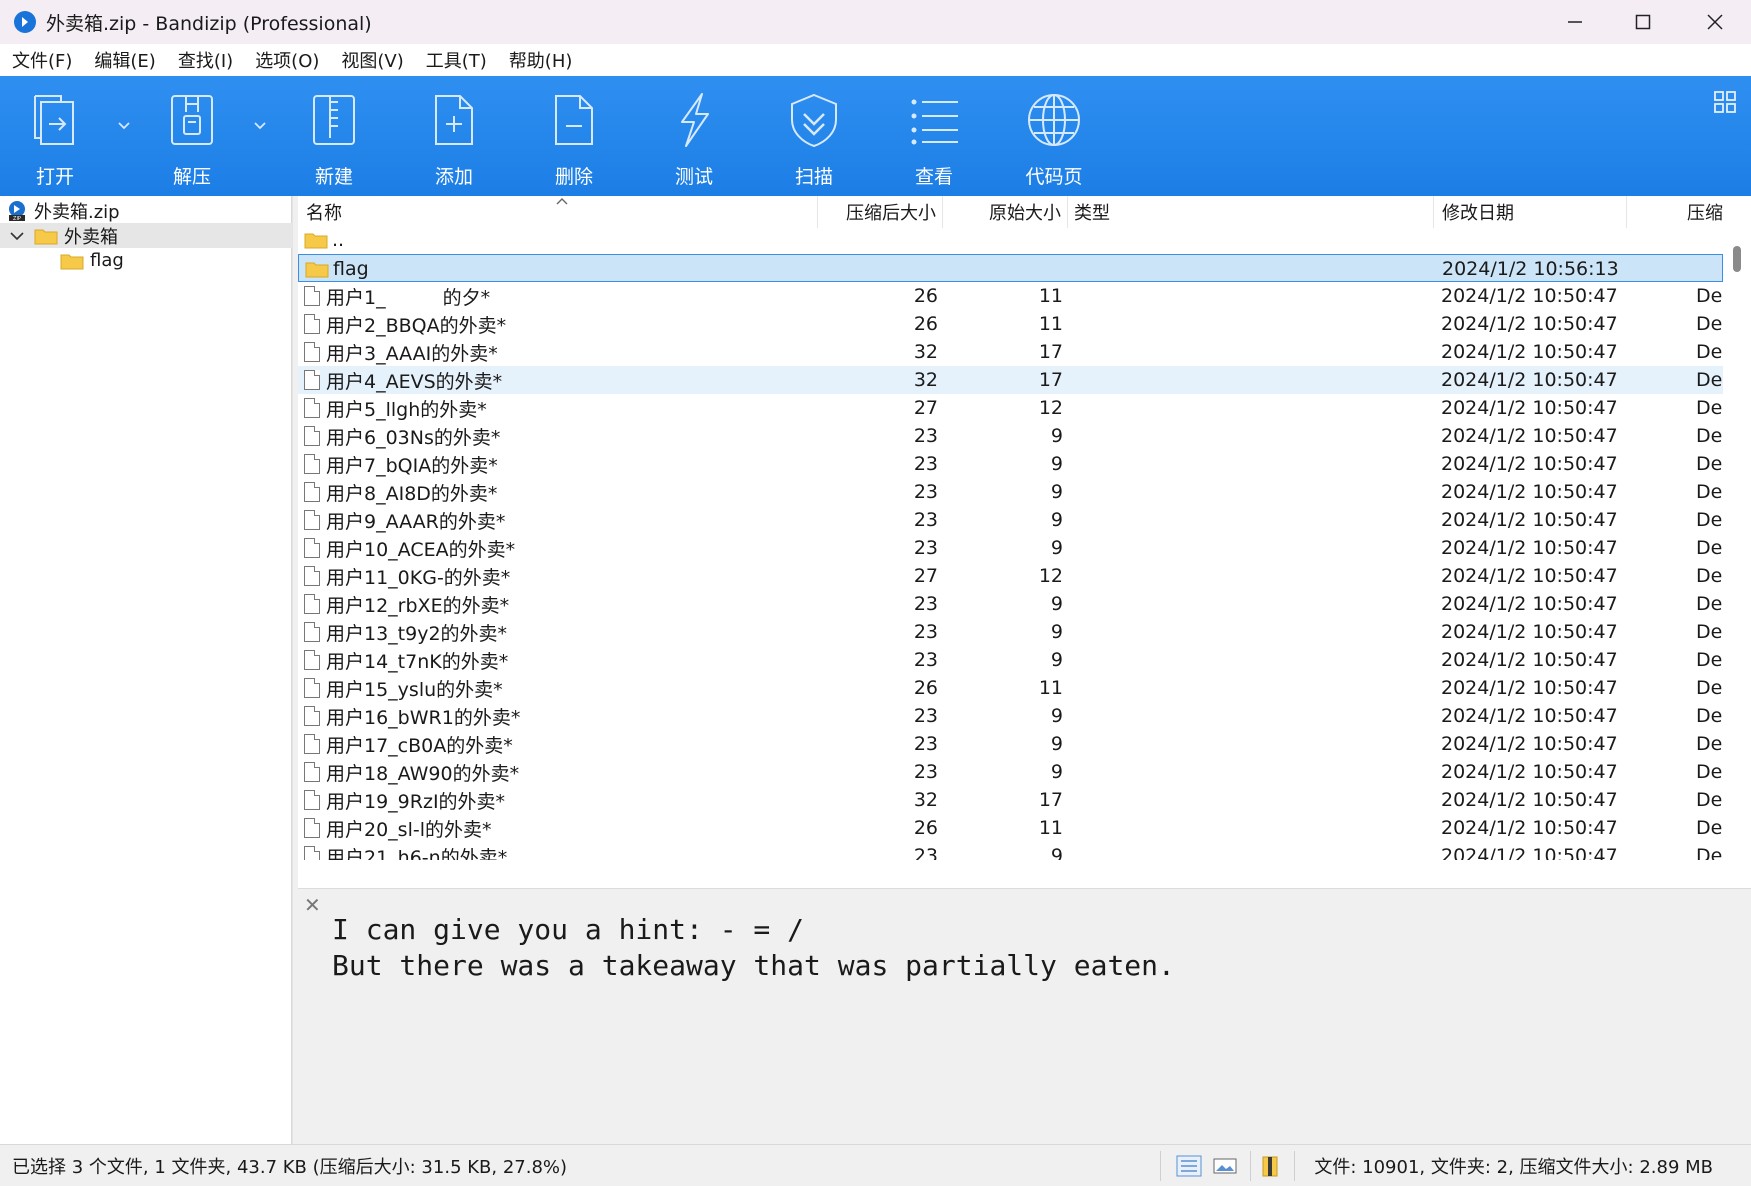 The height and width of the screenshot is (1186, 1751). Describe the element at coordinates (933, 177) in the screenshot. I see `view-label: 查看` at that location.